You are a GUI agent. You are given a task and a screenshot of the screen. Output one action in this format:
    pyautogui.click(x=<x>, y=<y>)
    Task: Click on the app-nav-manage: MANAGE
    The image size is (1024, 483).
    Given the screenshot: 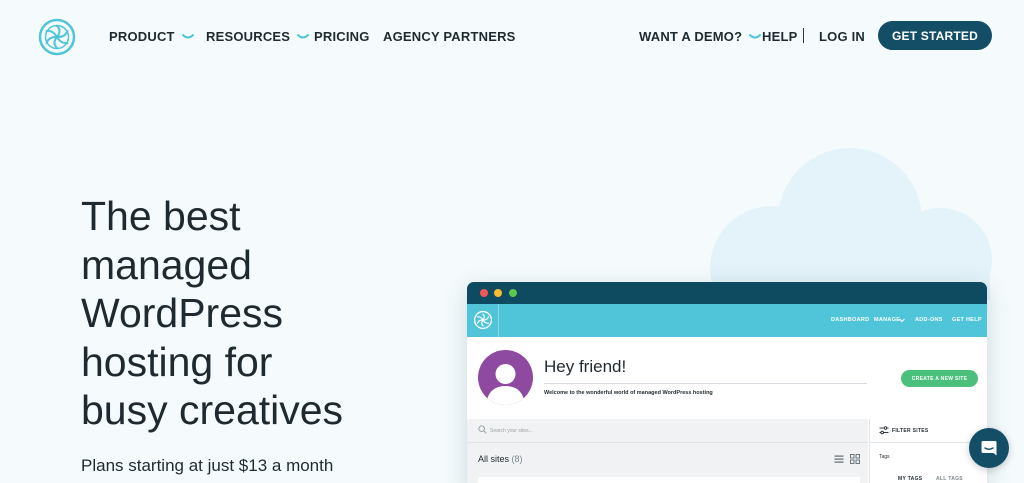 What is the action you would take?
    pyautogui.click(x=887, y=320)
    